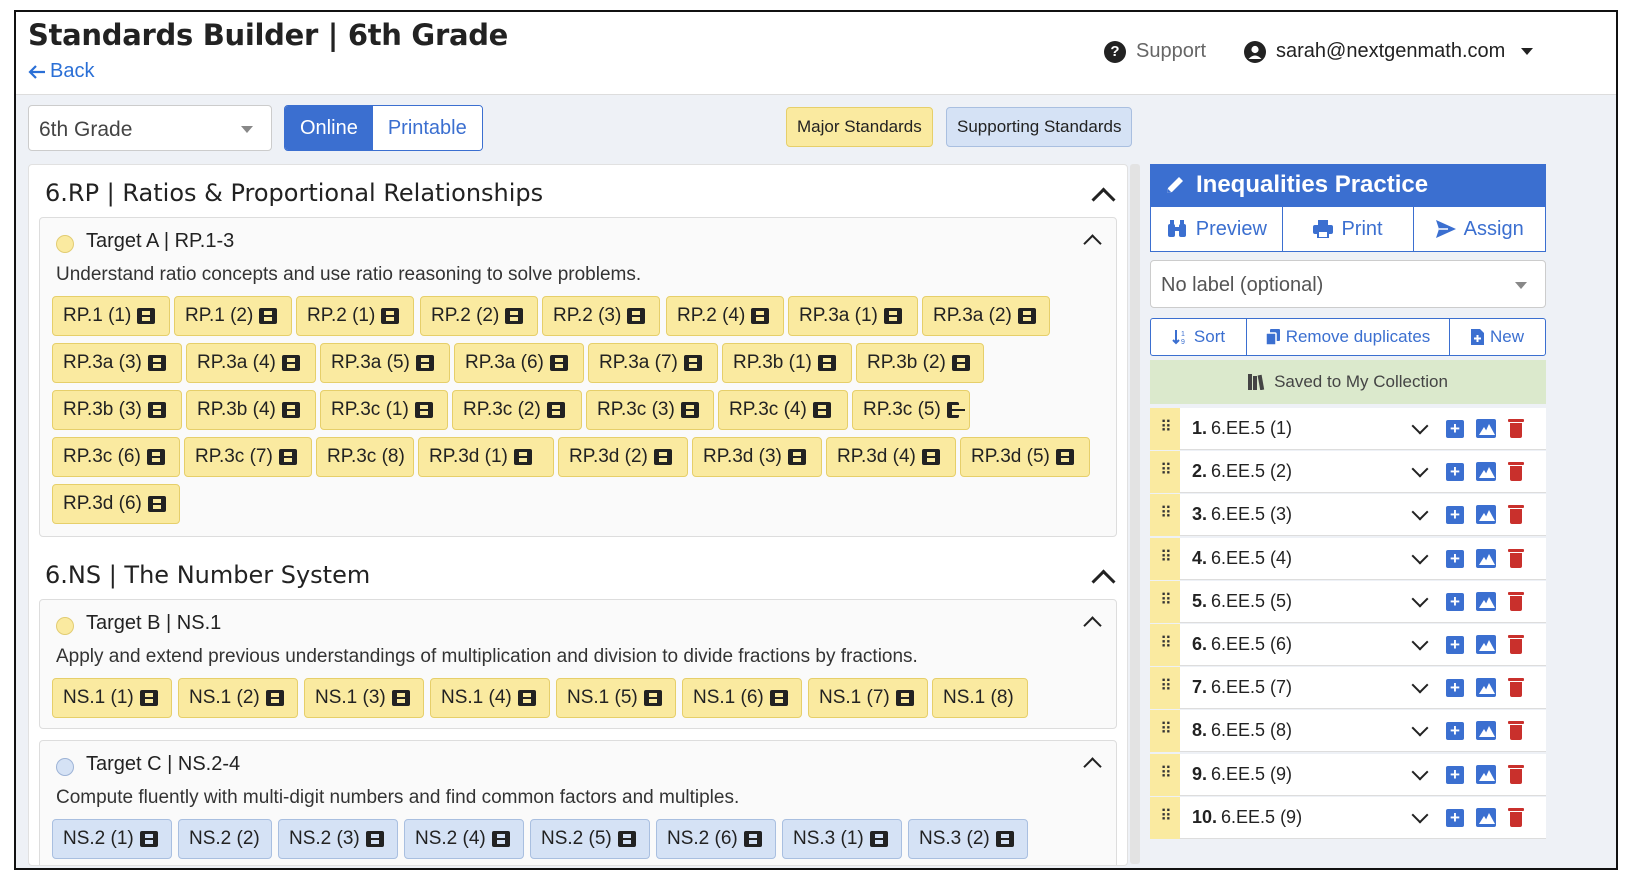 This screenshot has width=1632, height=884. I want to click on standard-chip: RP.3d (3), so click(757, 457).